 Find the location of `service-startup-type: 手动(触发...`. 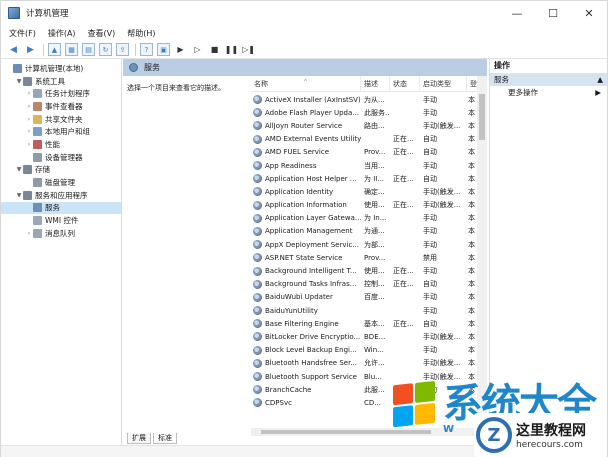

service-startup-type: 手动(触发... is located at coordinates (442, 363).